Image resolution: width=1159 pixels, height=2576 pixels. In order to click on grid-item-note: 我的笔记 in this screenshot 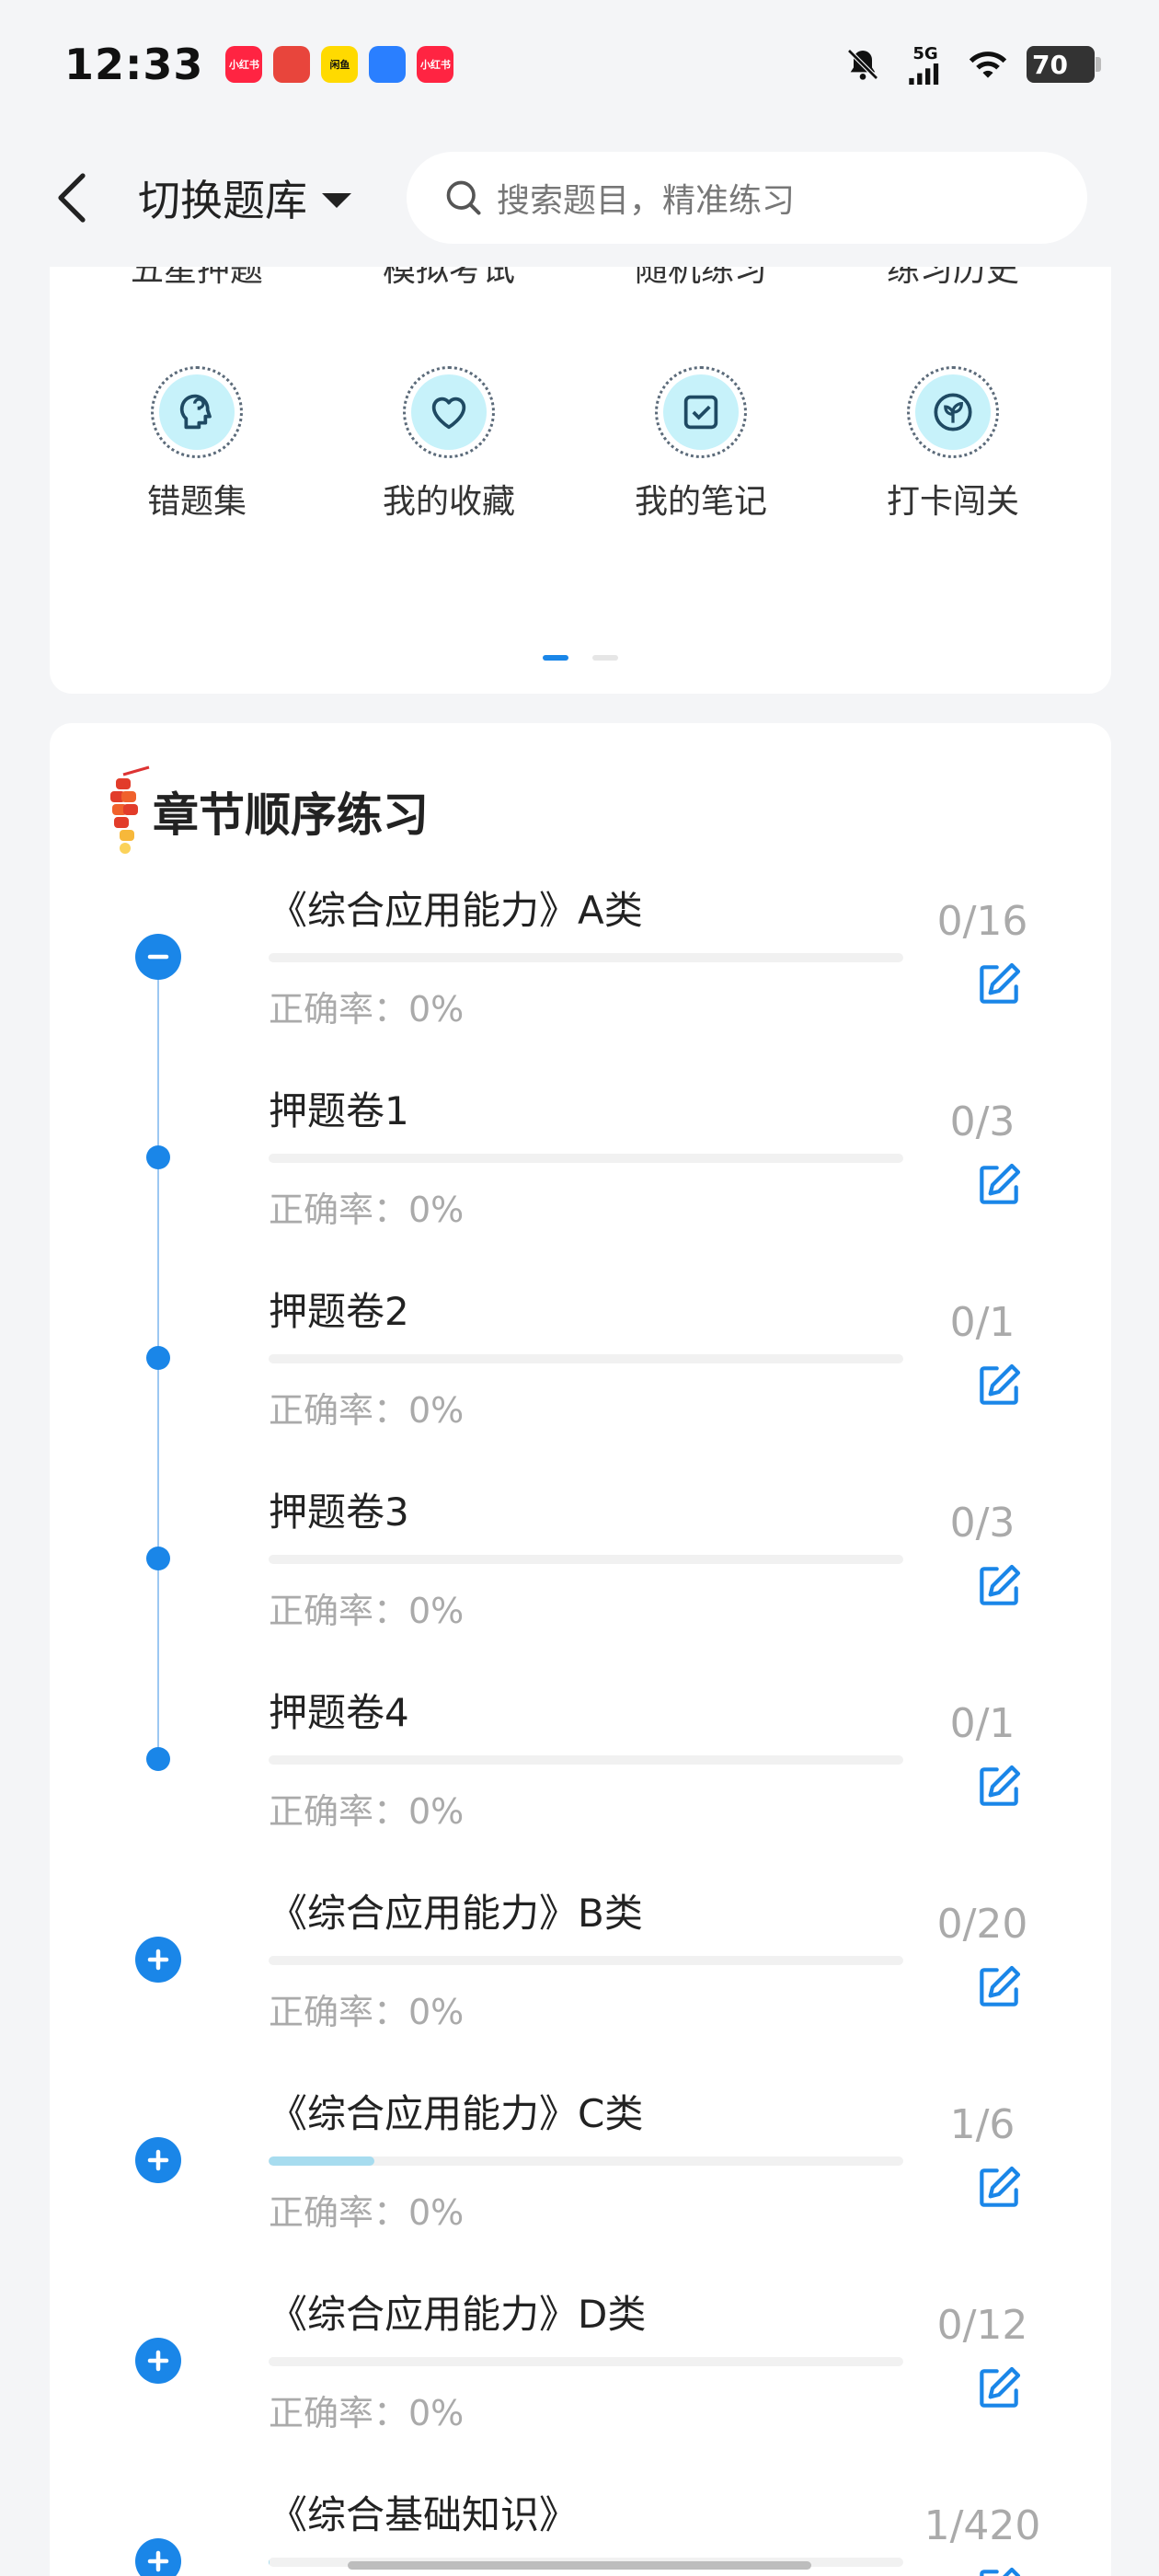, I will do `click(700, 444)`.